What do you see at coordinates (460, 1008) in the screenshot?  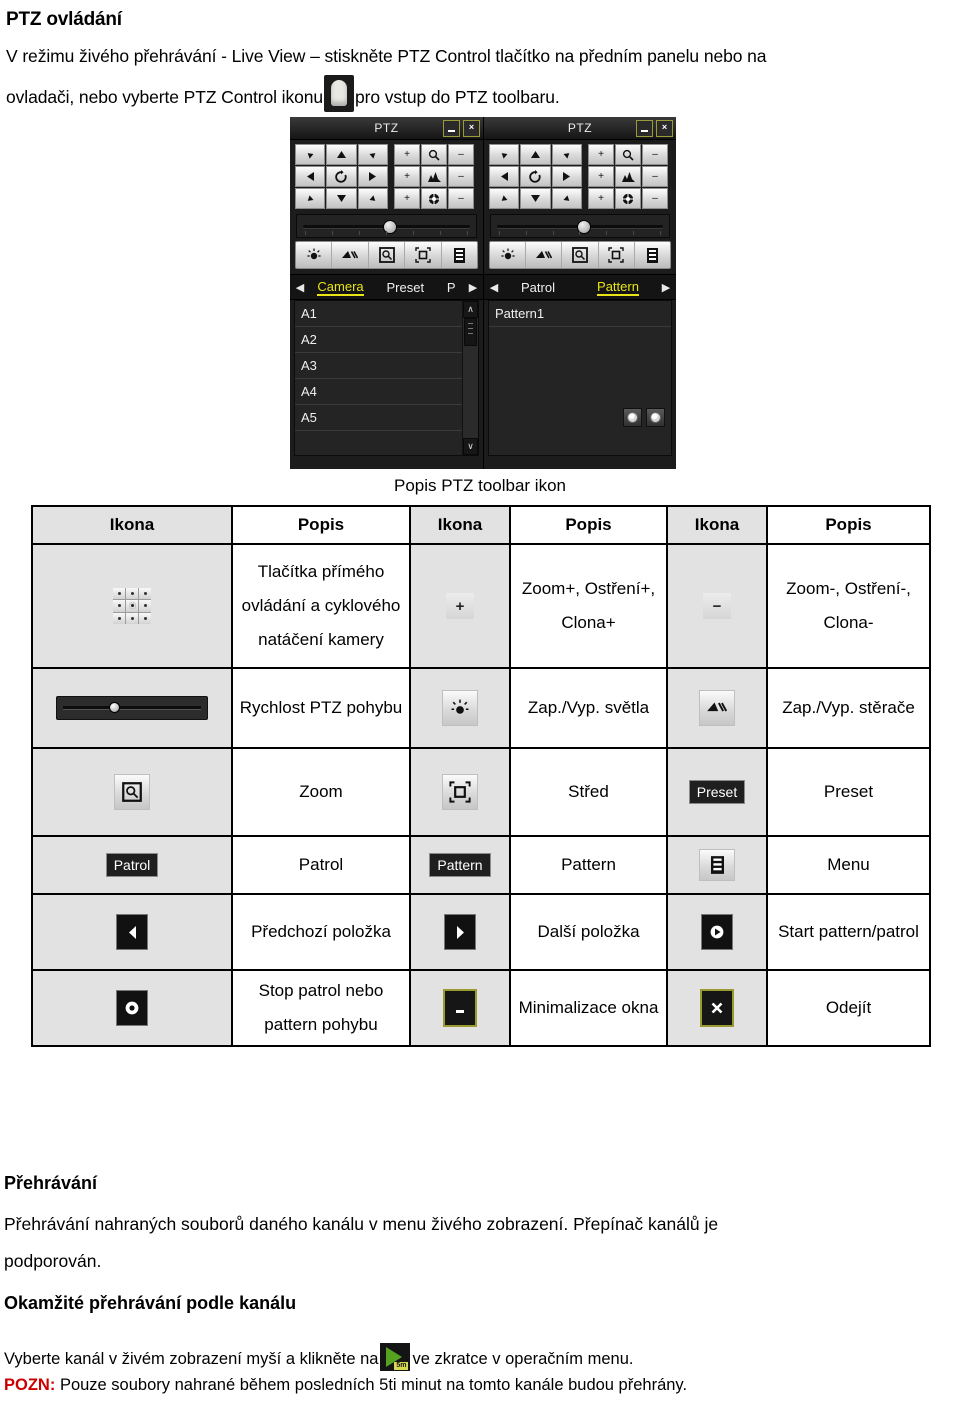 I see `minimize-icon` at bounding box center [460, 1008].